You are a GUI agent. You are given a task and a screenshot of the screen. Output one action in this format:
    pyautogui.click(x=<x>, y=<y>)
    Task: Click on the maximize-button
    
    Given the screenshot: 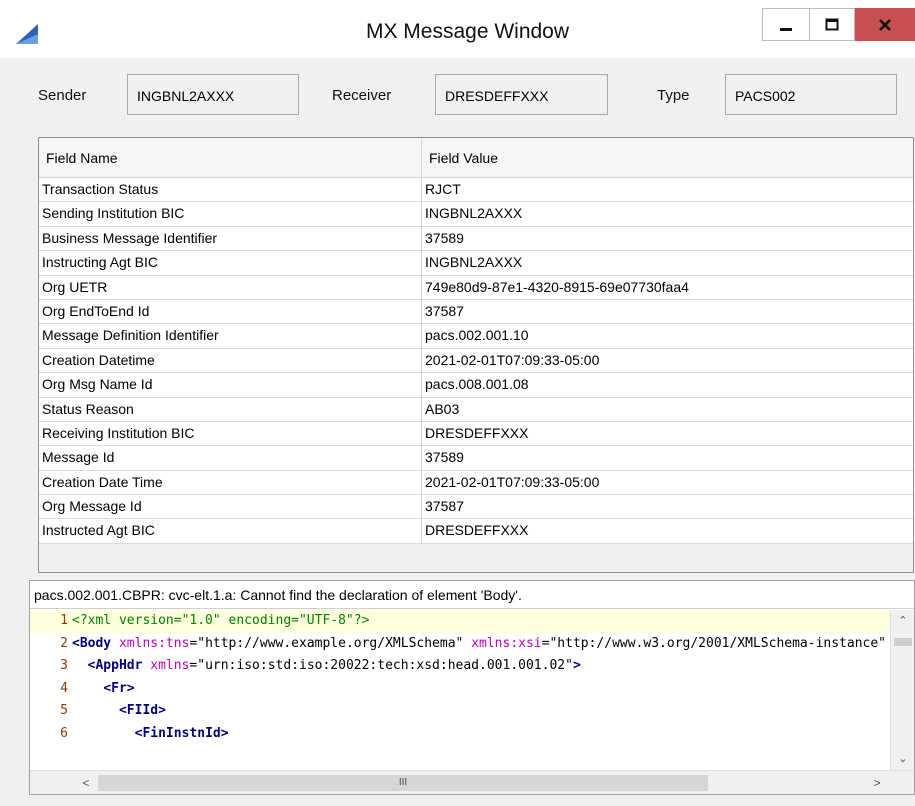 What is the action you would take?
    pyautogui.click(x=832, y=24)
    